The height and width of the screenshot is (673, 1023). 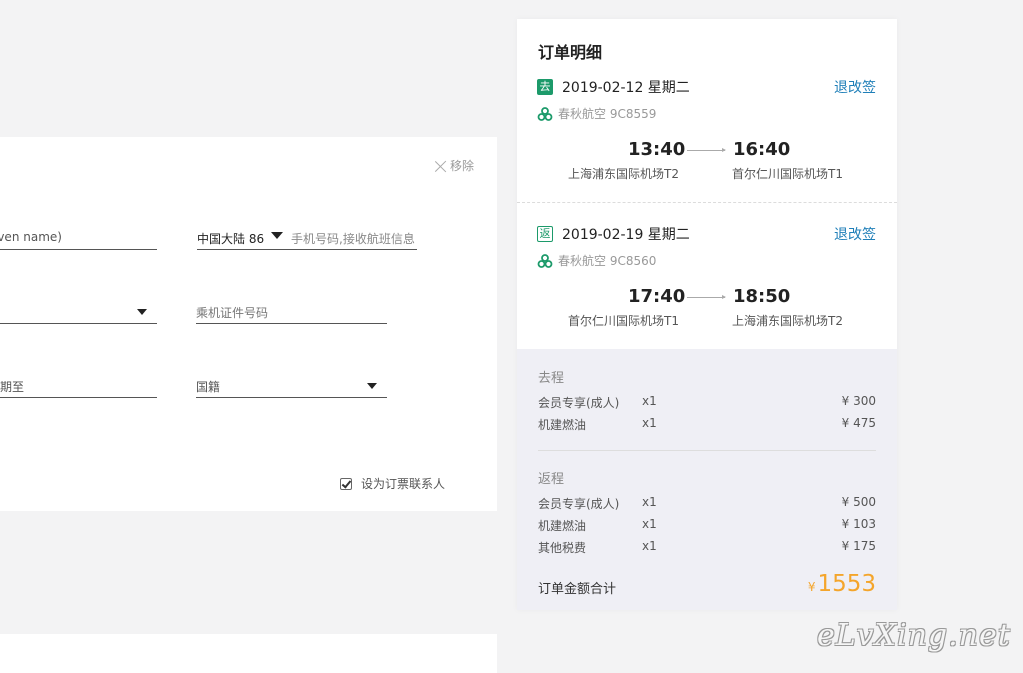 I want to click on return-departure-time: 17:40, so click(x=657, y=296).